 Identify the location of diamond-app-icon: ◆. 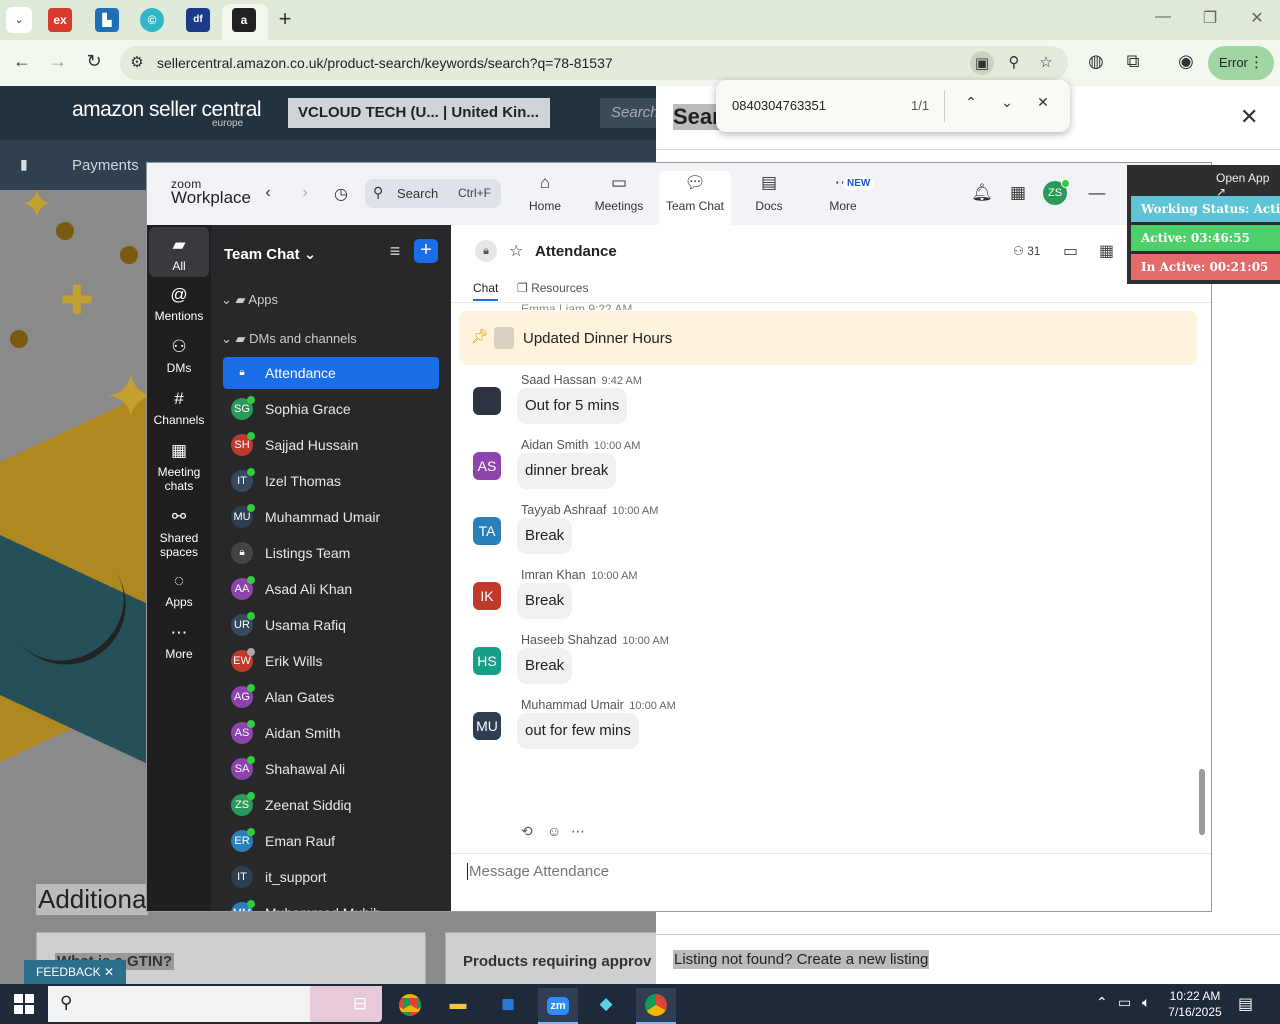
(606, 1006).